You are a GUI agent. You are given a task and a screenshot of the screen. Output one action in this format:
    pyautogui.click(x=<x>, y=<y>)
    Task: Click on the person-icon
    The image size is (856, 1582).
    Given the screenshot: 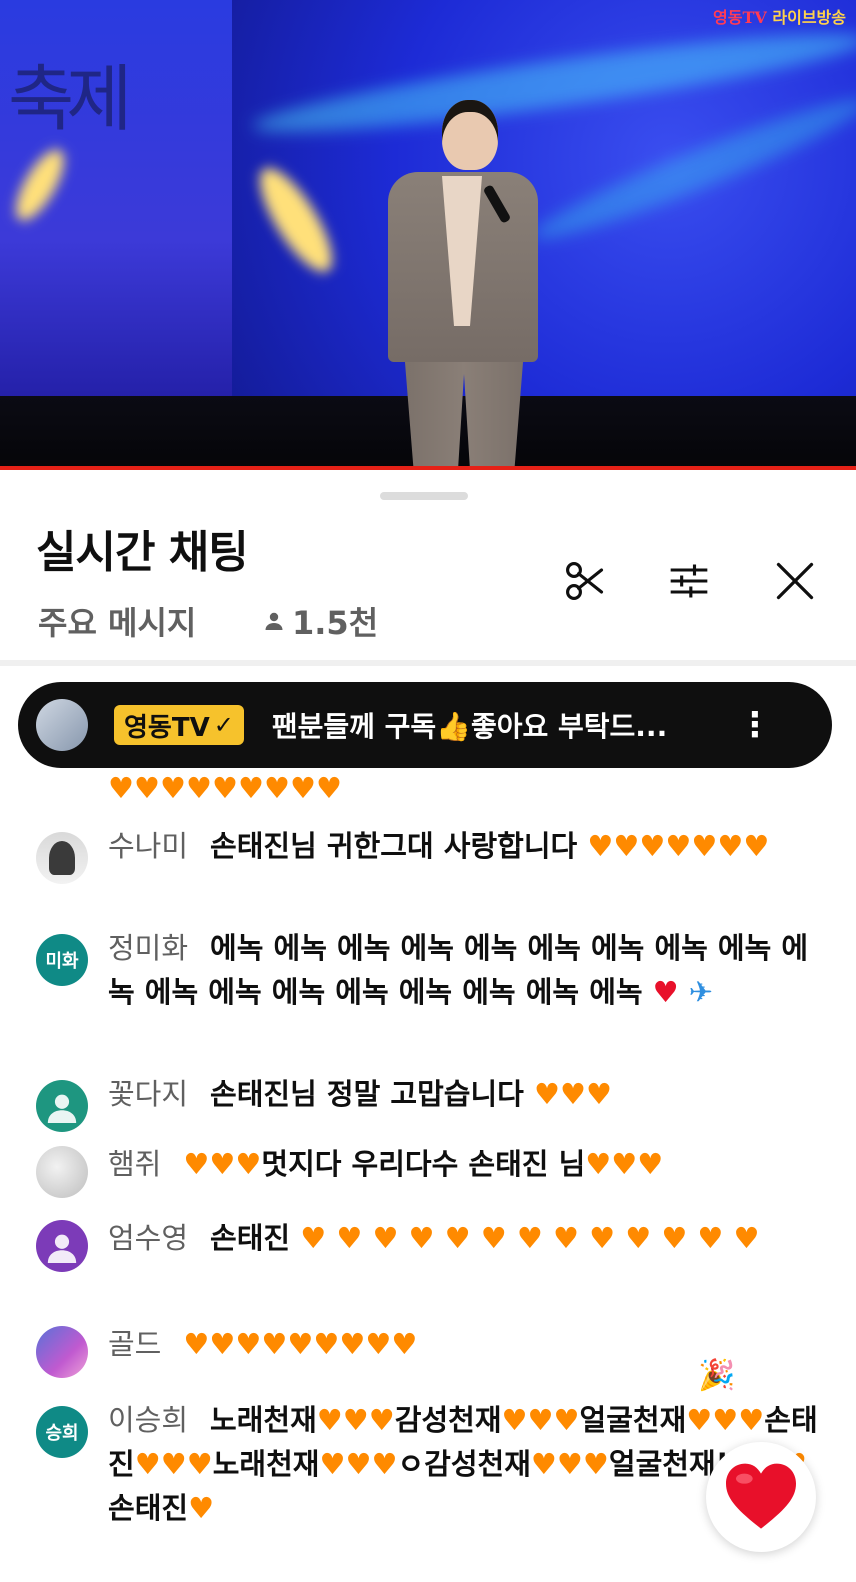 What is the action you would take?
    pyautogui.click(x=274, y=621)
    